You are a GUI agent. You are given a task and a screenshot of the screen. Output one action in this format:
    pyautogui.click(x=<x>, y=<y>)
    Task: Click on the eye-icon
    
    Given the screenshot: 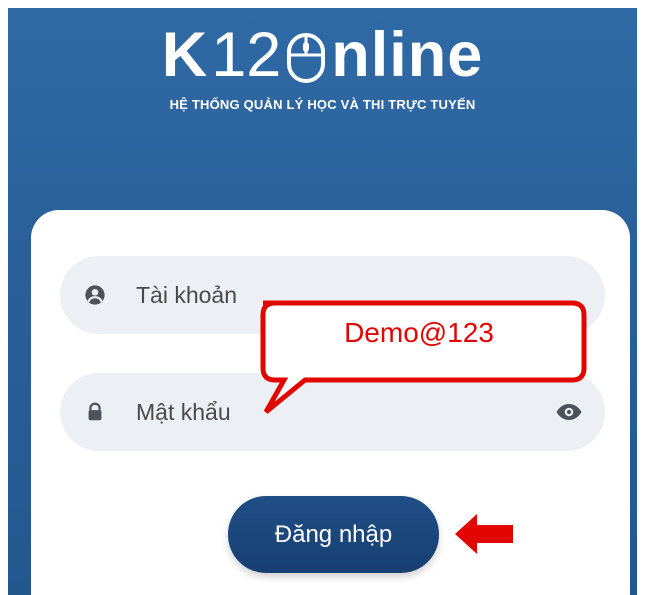 What is the action you would take?
    pyautogui.click(x=569, y=412)
    